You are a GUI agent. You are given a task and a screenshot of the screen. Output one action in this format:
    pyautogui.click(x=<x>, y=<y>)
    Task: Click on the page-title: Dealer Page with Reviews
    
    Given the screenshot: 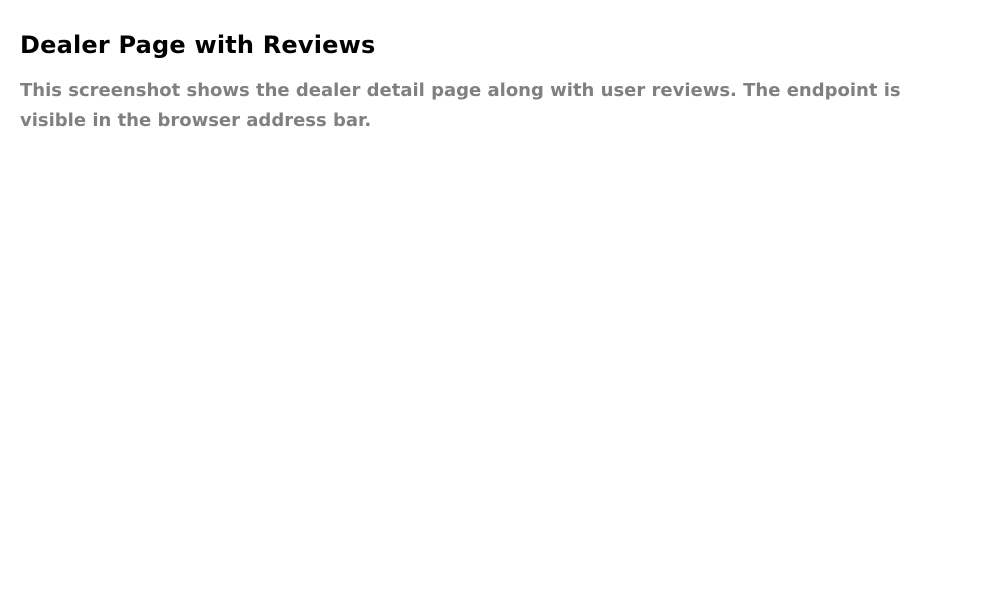 What is the action you would take?
    pyautogui.click(x=198, y=45)
    